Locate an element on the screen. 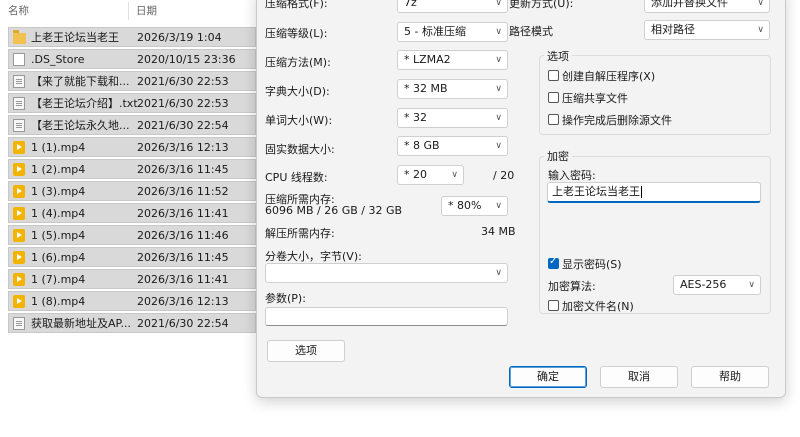  path-mode-select: 相对路径 ∨ is located at coordinates (707, 30).